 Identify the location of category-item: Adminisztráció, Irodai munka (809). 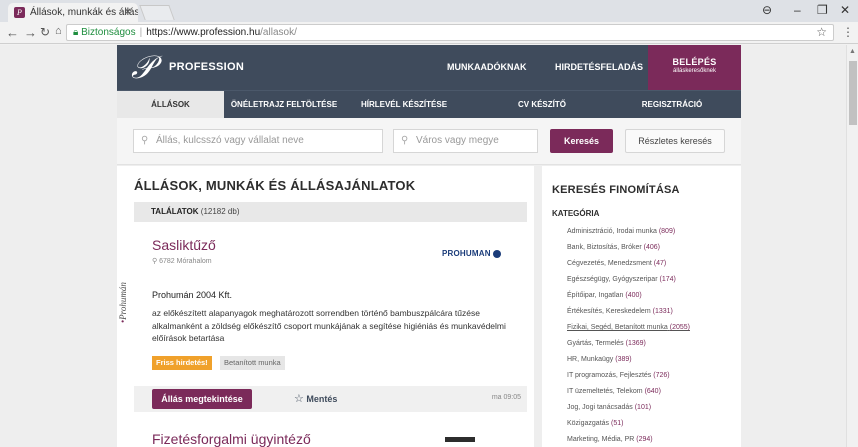
(628, 232).